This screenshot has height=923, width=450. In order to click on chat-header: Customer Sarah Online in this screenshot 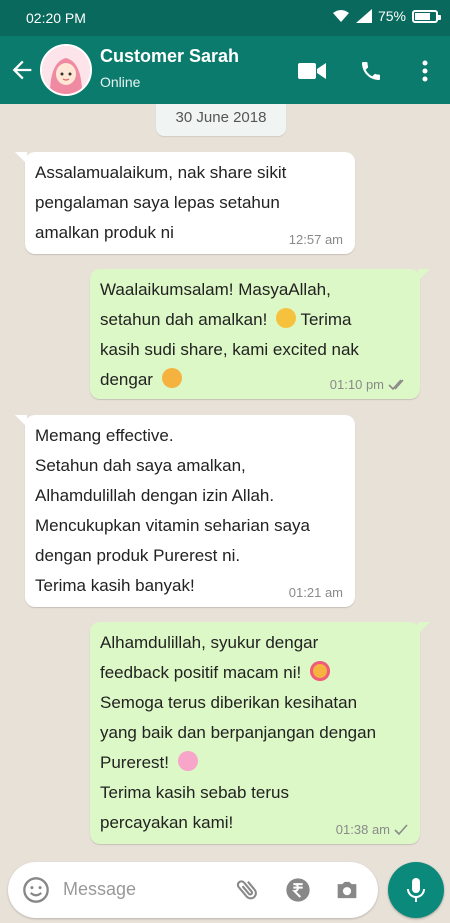, I will do `click(225, 70)`.